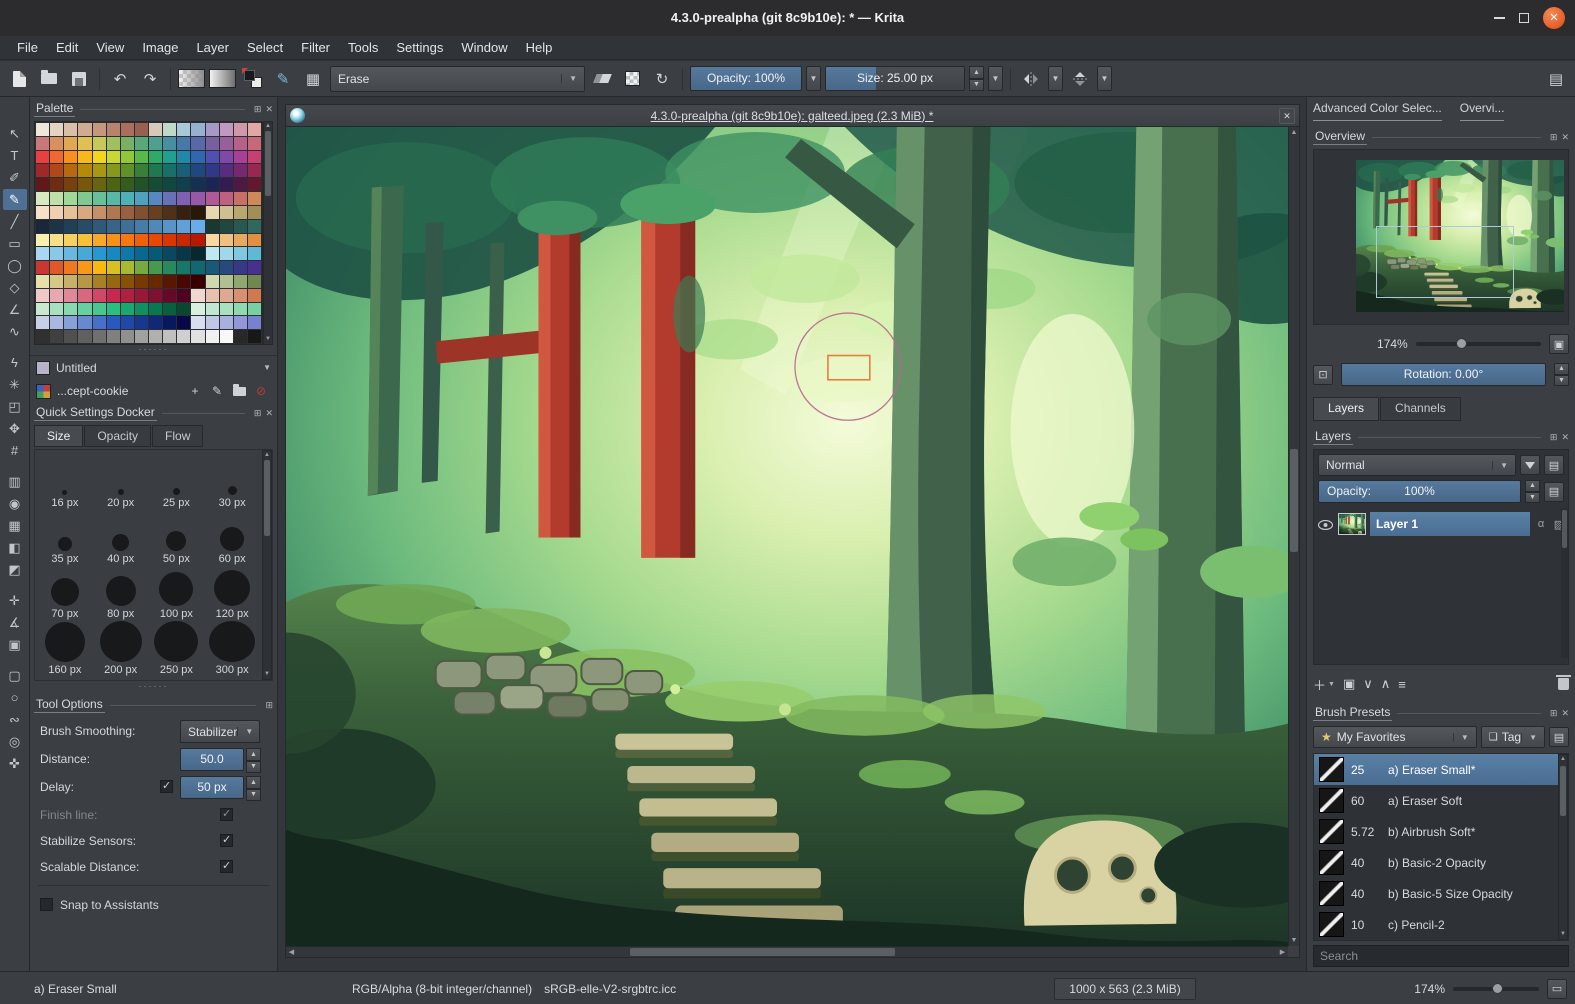 This screenshot has width=1575, height=1004. What do you see at coordinates (15, 155) in the screenshot?
I see `tool-text: T` at bounding box center [15, 155].